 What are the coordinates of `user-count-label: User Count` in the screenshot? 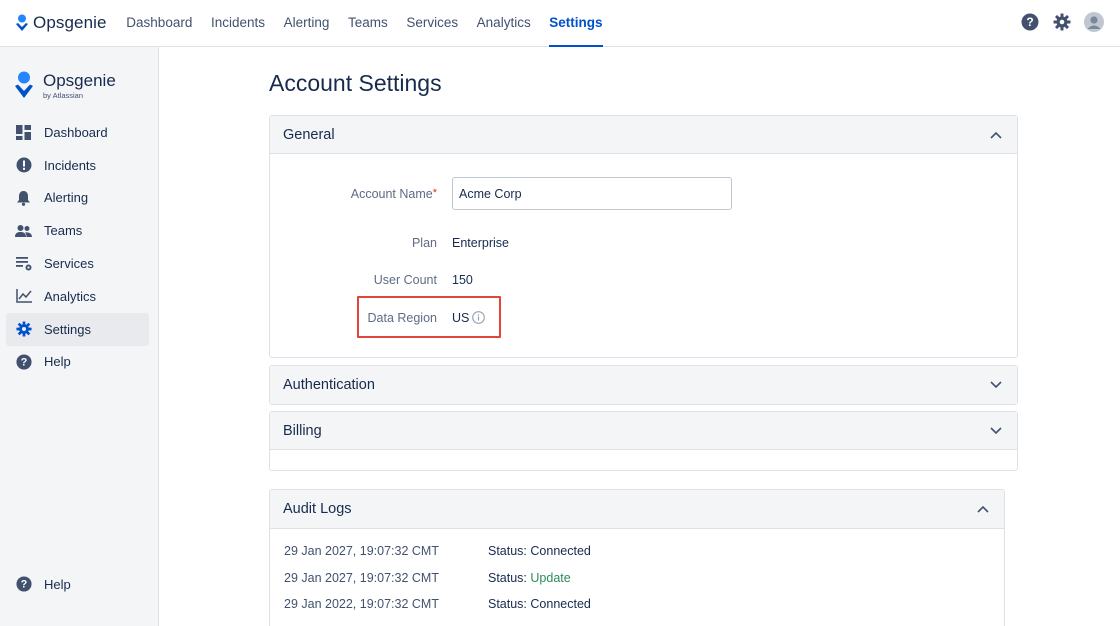 It's located at (405, 280).